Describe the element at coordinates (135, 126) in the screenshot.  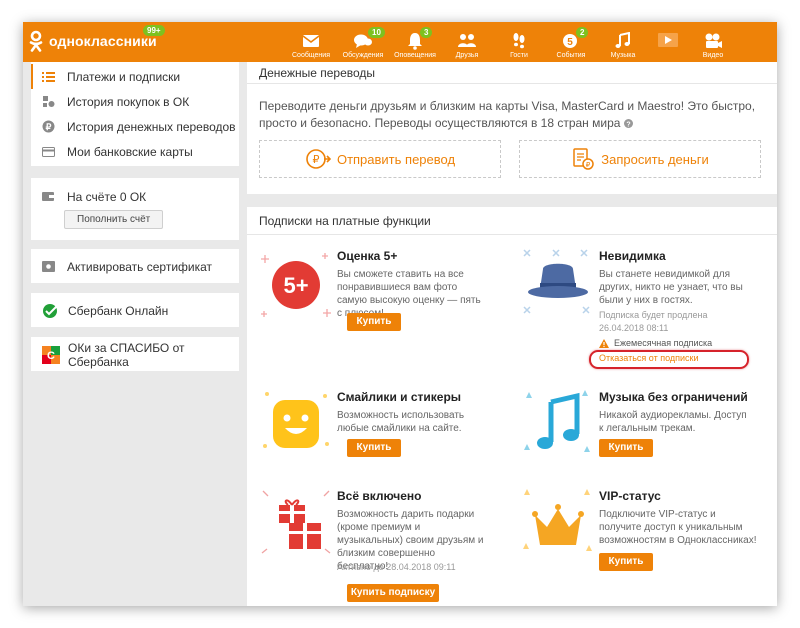
I see `sidebar-item-transfer-history: ₽ История денежных переводов` at that location.